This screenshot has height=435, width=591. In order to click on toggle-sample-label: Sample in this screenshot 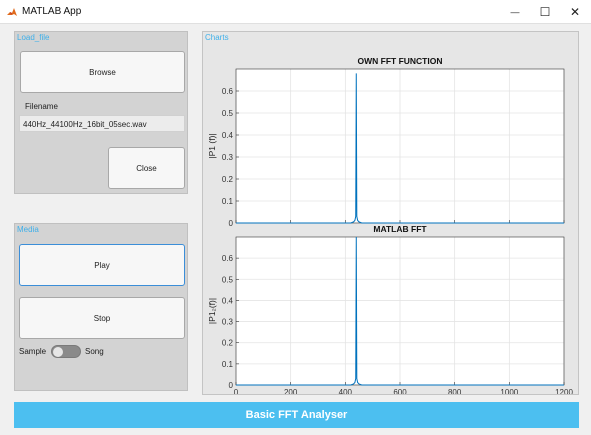, I will do `click(33, 351)`.